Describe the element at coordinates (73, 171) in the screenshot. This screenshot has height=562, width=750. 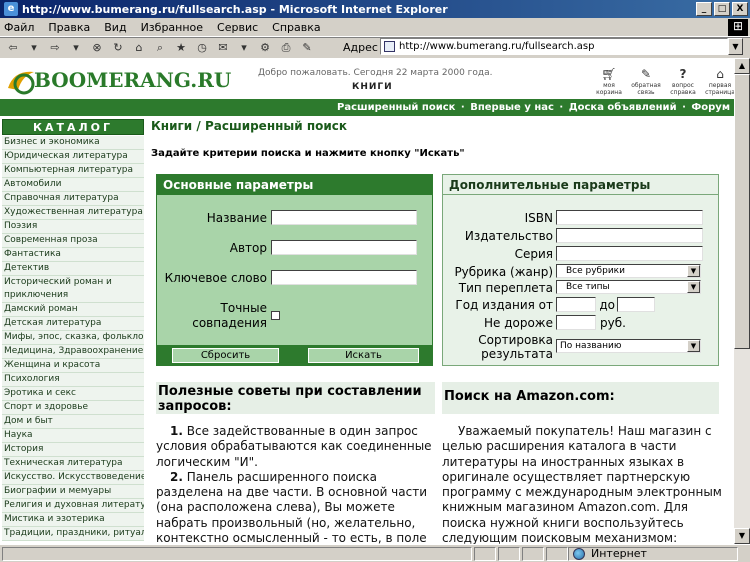
I see `catalog-item: Компьютерная литература` at that location.